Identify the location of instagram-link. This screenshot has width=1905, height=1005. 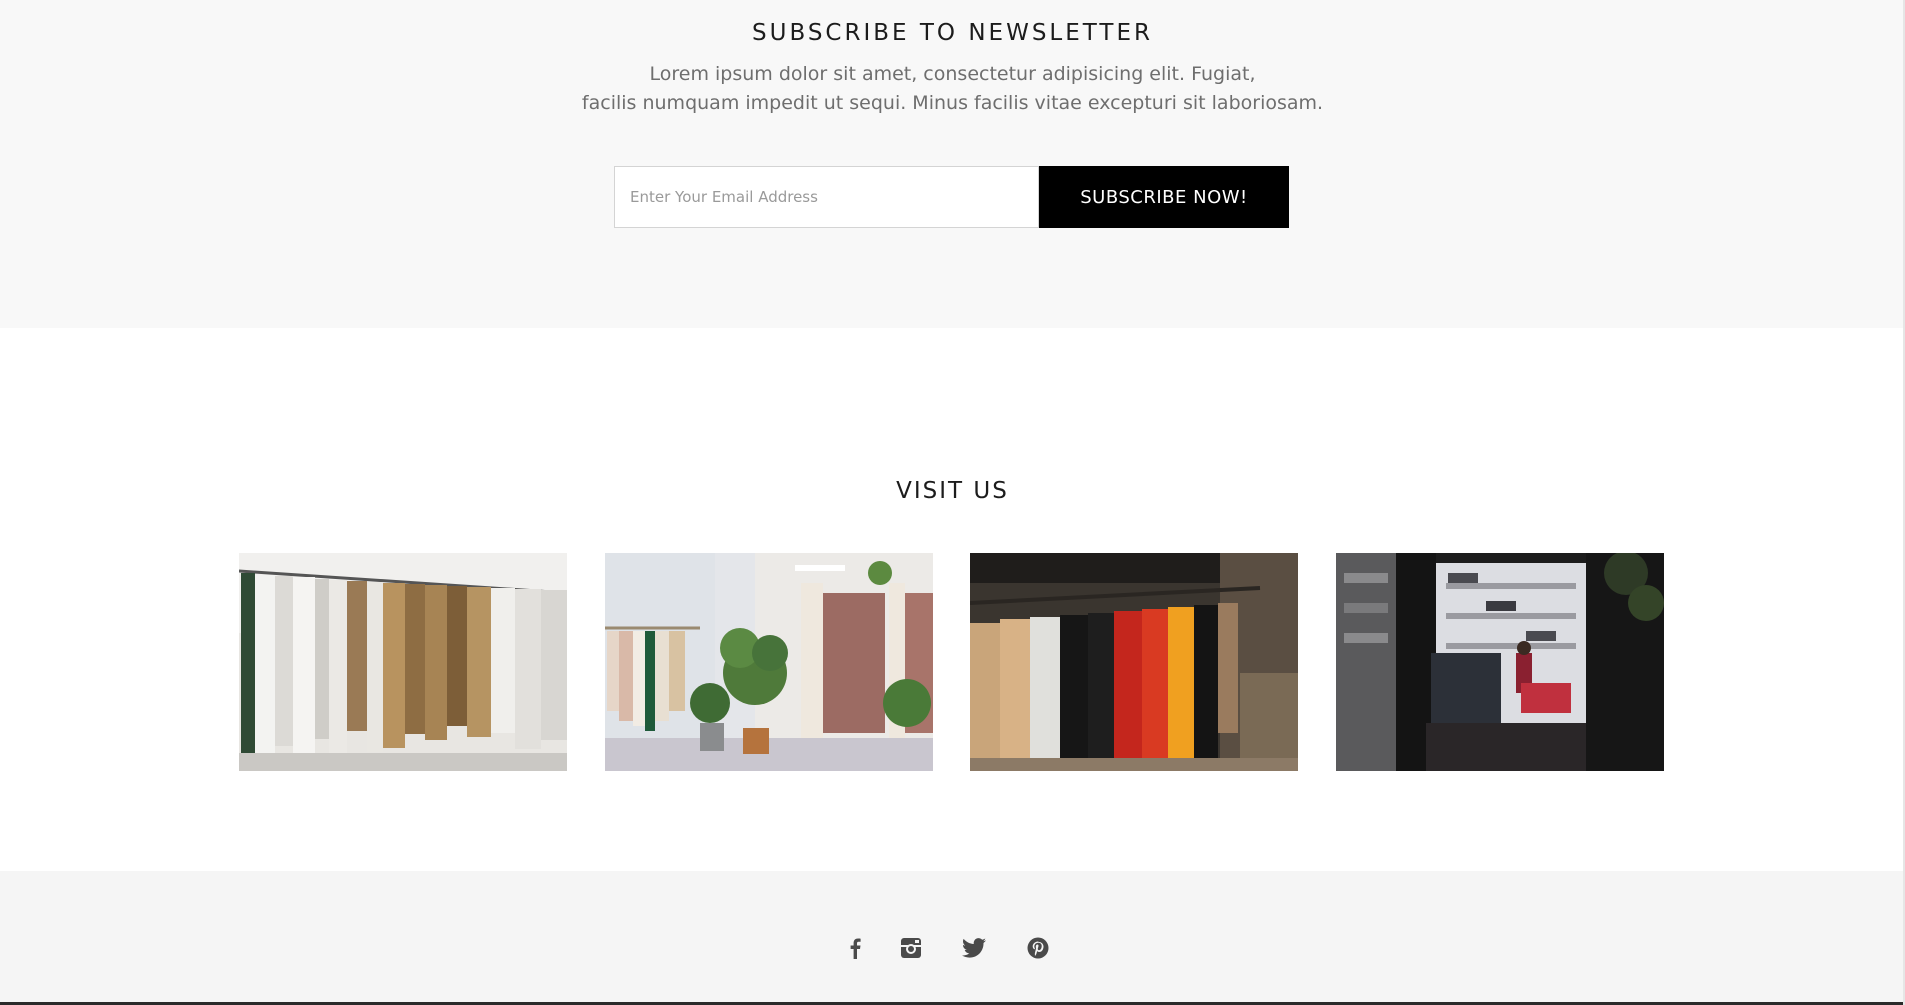
(911, 948).